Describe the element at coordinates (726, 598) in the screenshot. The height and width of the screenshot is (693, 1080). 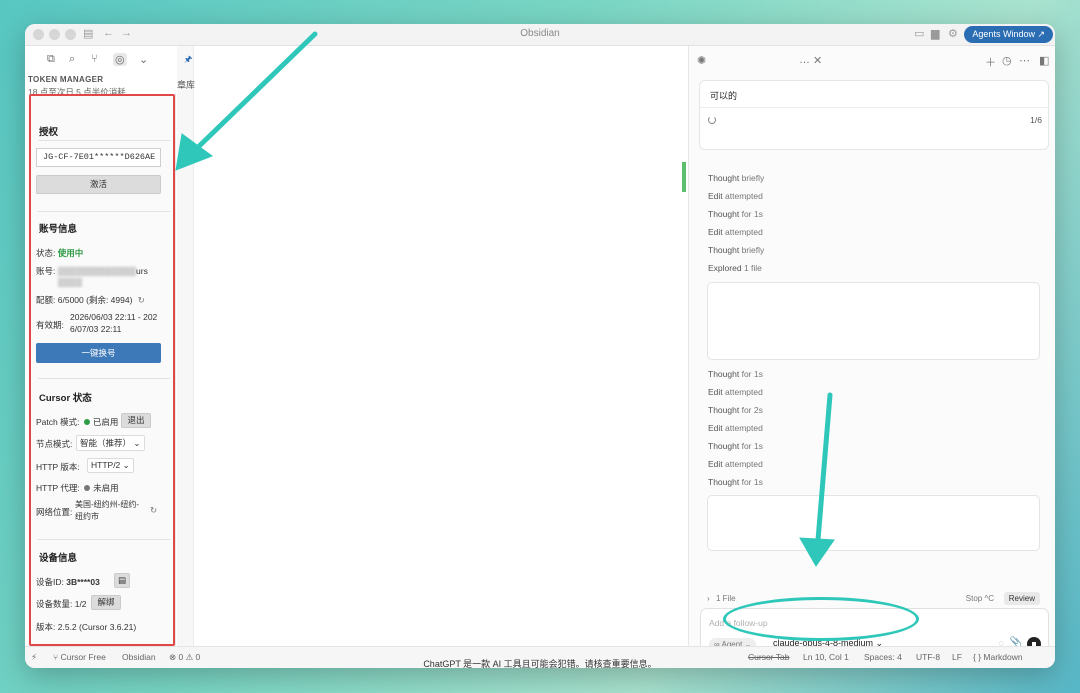
I see `files-count: 1 File` at that location.